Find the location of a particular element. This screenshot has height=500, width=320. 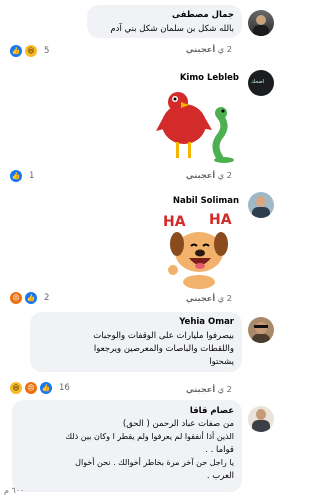

author-name: جمال مصطفى is located at coordinates (203, 15).